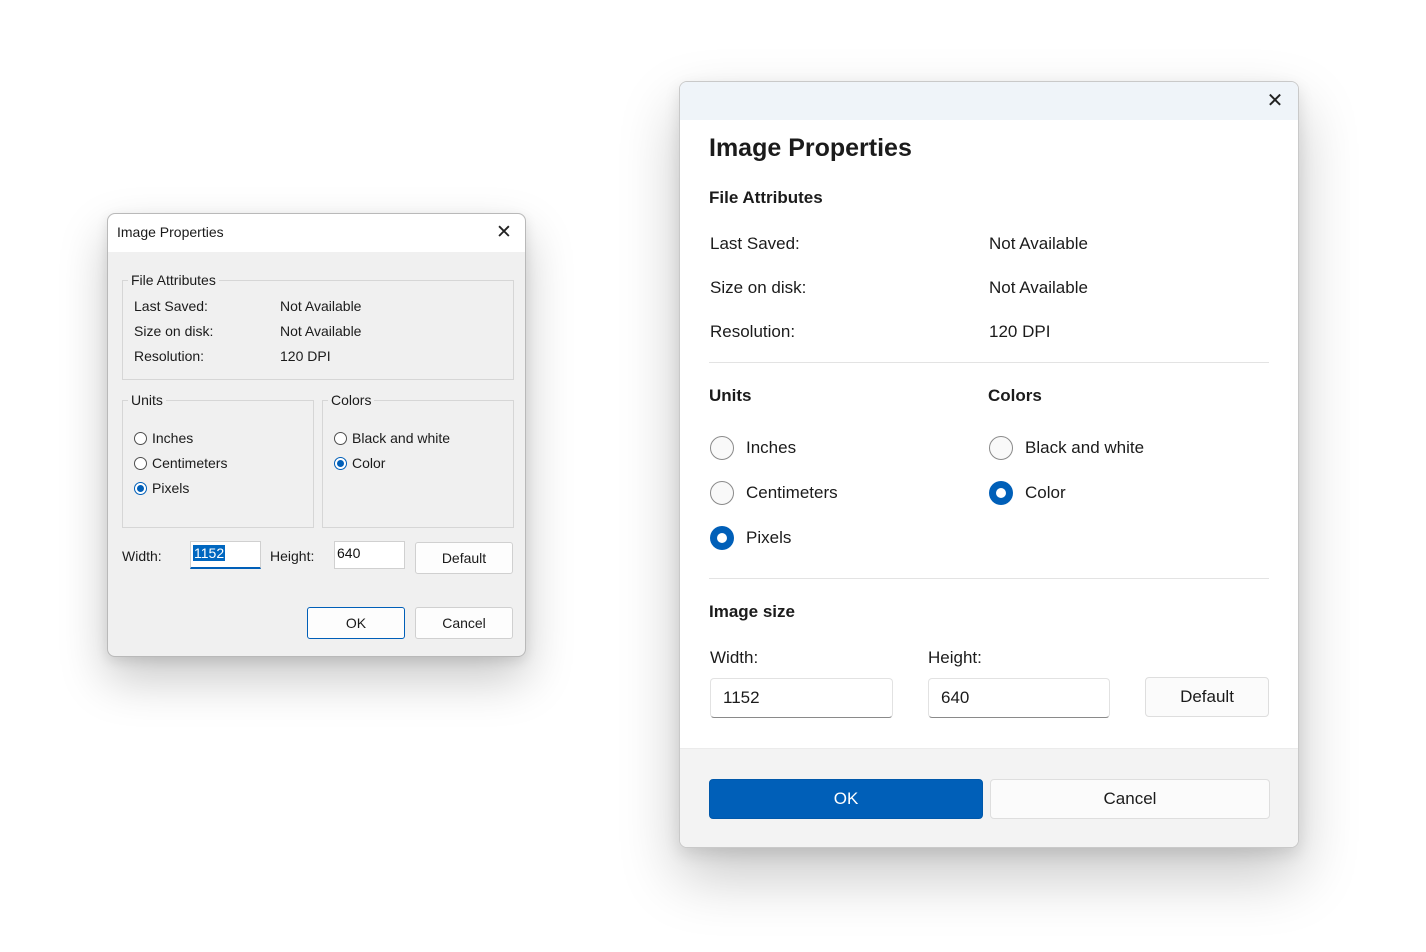 The width and height of the screenshot is (1426, 952). Describe the element at coordinates (766, 197) in the screenshot. I see `modern-file-attributes-heading: File Attributes` at that location.